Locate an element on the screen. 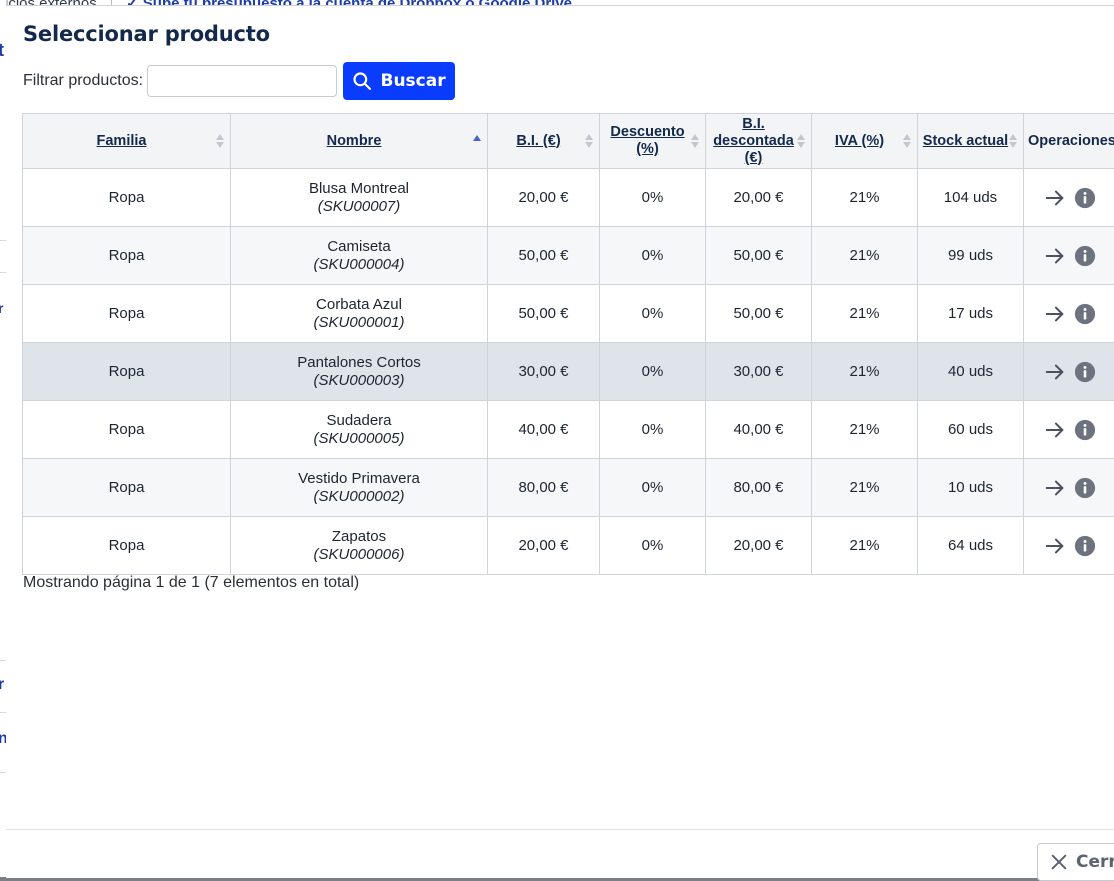  cell-stock: 60 uds is located at coordinates (971, 430).